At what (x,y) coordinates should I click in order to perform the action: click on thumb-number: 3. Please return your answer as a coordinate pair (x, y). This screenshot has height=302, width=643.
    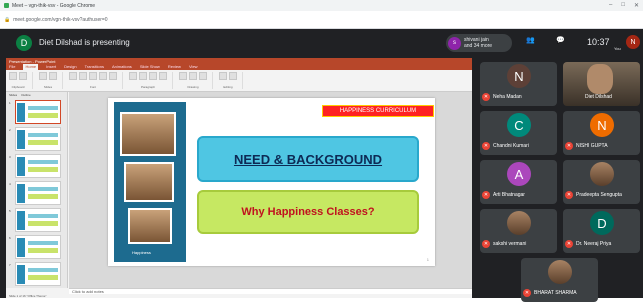
    Looking at the image, I should click on (10, 157).